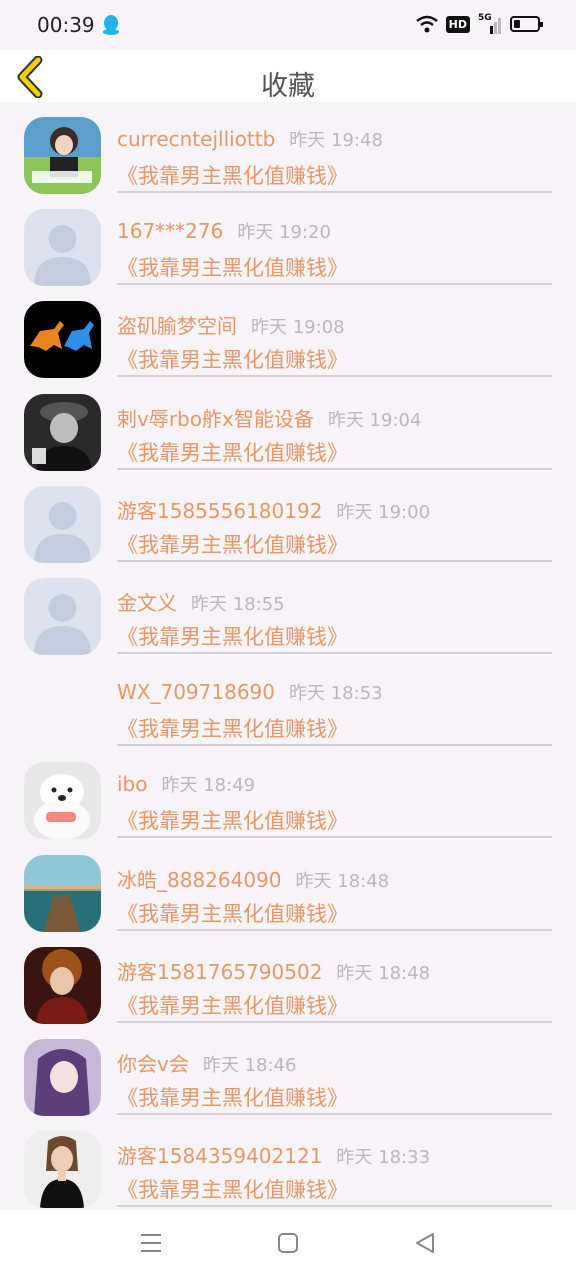 Image resolution: width=576 pixels, height=1280 pixels. Describe the element at coordinates (132, 784) in the screenshot. I see `user-name-text: ibo` at that location.